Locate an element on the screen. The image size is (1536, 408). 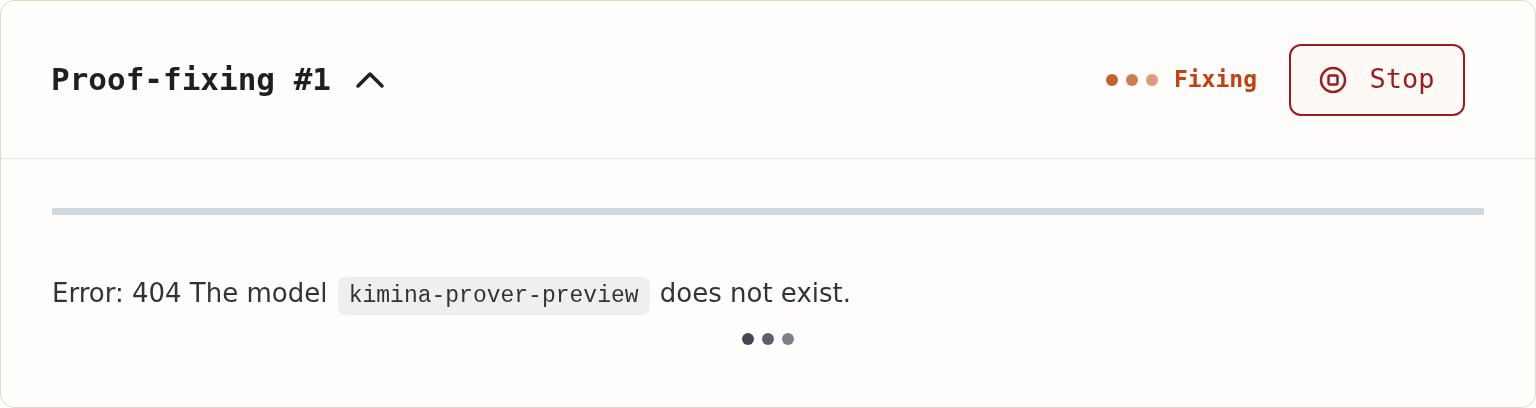
stop-icon is located at coordinates (1333, 79).